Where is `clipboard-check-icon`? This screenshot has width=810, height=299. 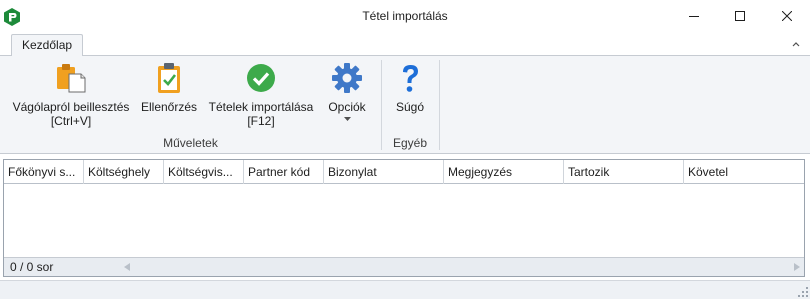
clipboard-check-icon is located at coordinates (169, 78).